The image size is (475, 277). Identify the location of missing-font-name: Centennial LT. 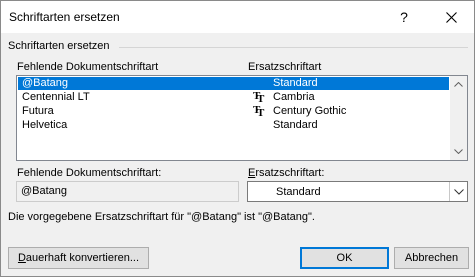
(56, 97).